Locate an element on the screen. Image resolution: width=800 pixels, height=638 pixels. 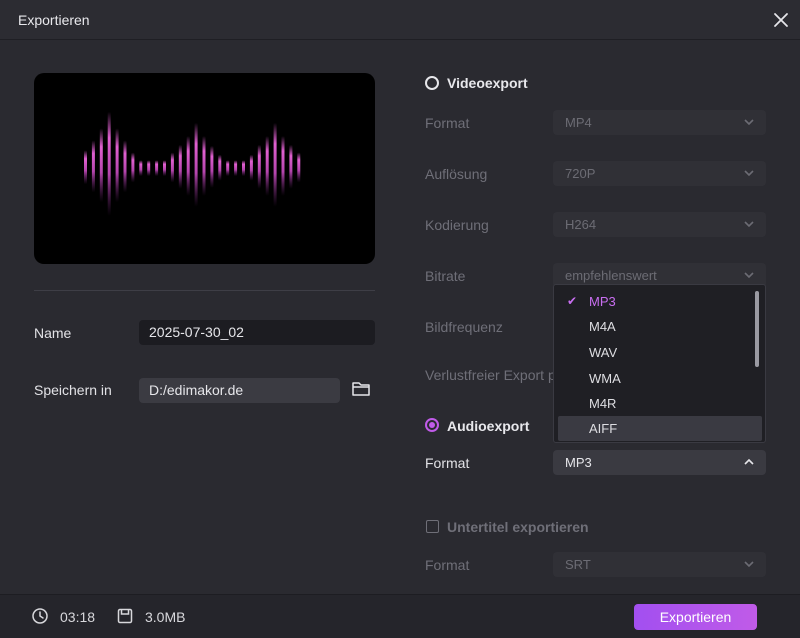
duration-value: 03:18 is located at coordinates (78, 617).